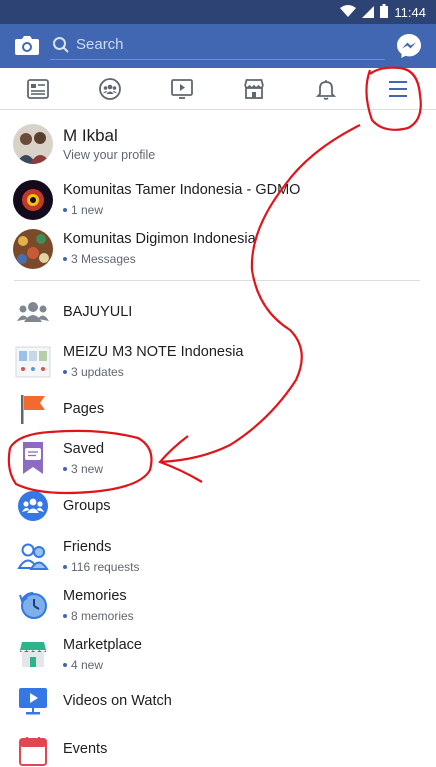 This screenshot has height=767, width=436. What do you see at coordinates (218, 362) in the screenshot?
I see `shortcut-meizu: MEIZU M3 NOTE Indonesia 3 updates` at bounding box center [218, 362].